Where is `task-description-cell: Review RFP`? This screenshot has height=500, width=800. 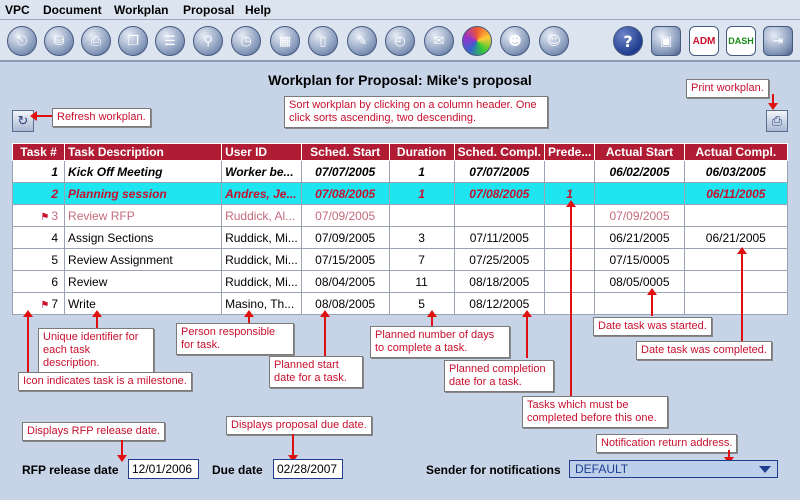
task-description-cell: Review RFP is located at coordinates (143, 215).